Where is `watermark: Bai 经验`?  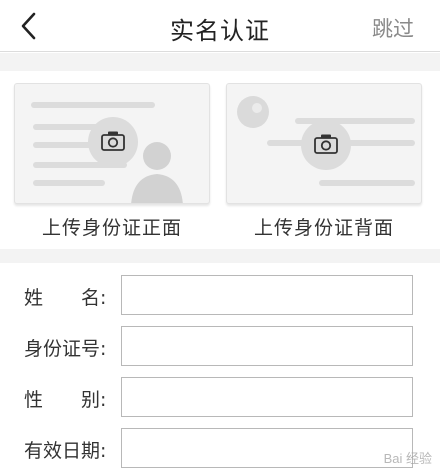
watermark: Bai 经验 is located at coordinates (407, 458).